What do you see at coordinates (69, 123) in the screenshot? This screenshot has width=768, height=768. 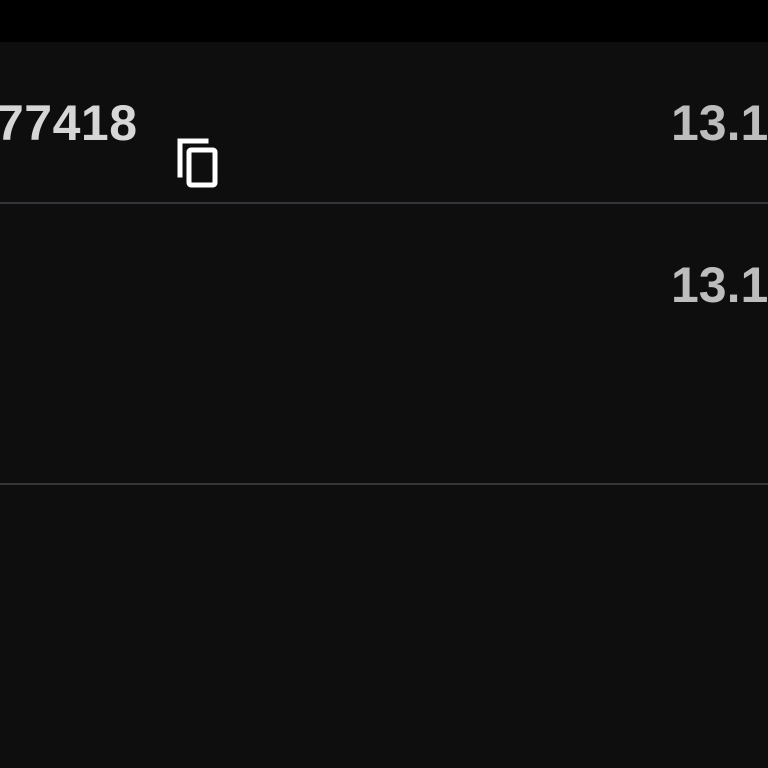 I see `transaction-id: 77418` at bounding box center [69, 123].